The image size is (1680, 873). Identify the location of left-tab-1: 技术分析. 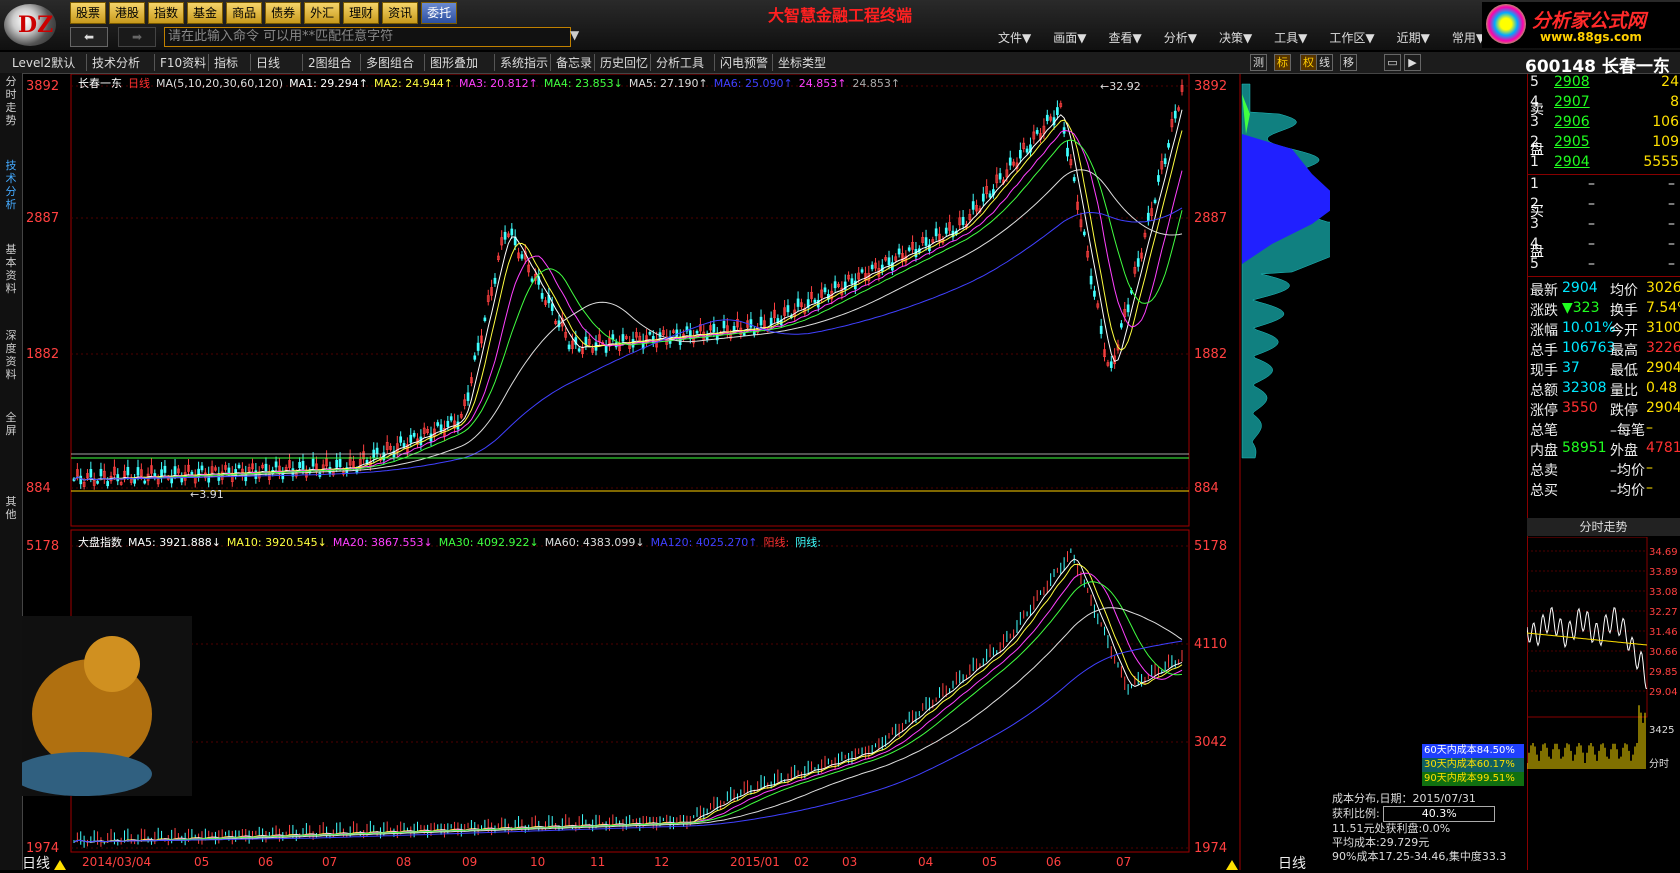
(11, 185).